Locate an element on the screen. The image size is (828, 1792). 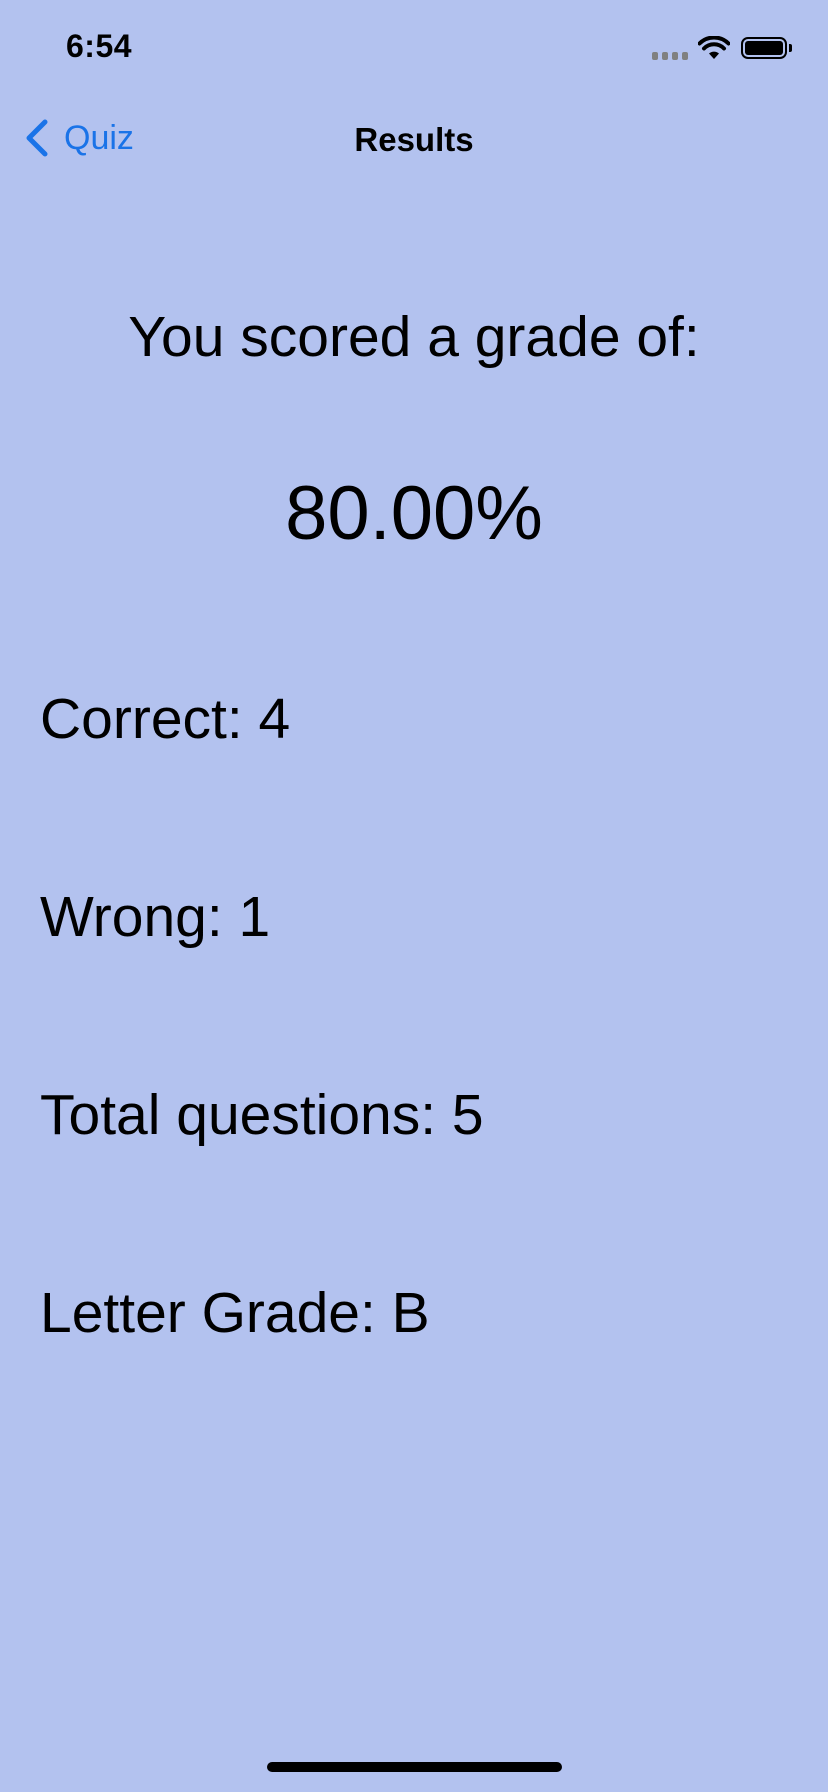
total-questions: Total questions: 5 is located at coordinates (262, 1115).